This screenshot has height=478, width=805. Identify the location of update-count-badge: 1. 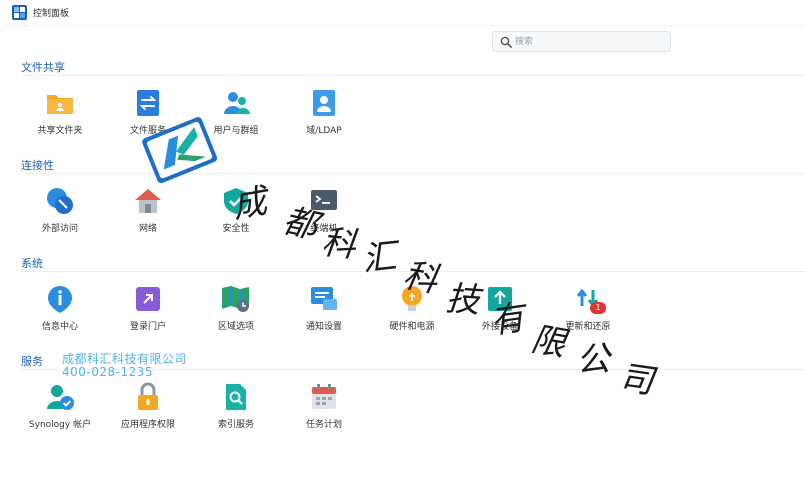
(598, 308).